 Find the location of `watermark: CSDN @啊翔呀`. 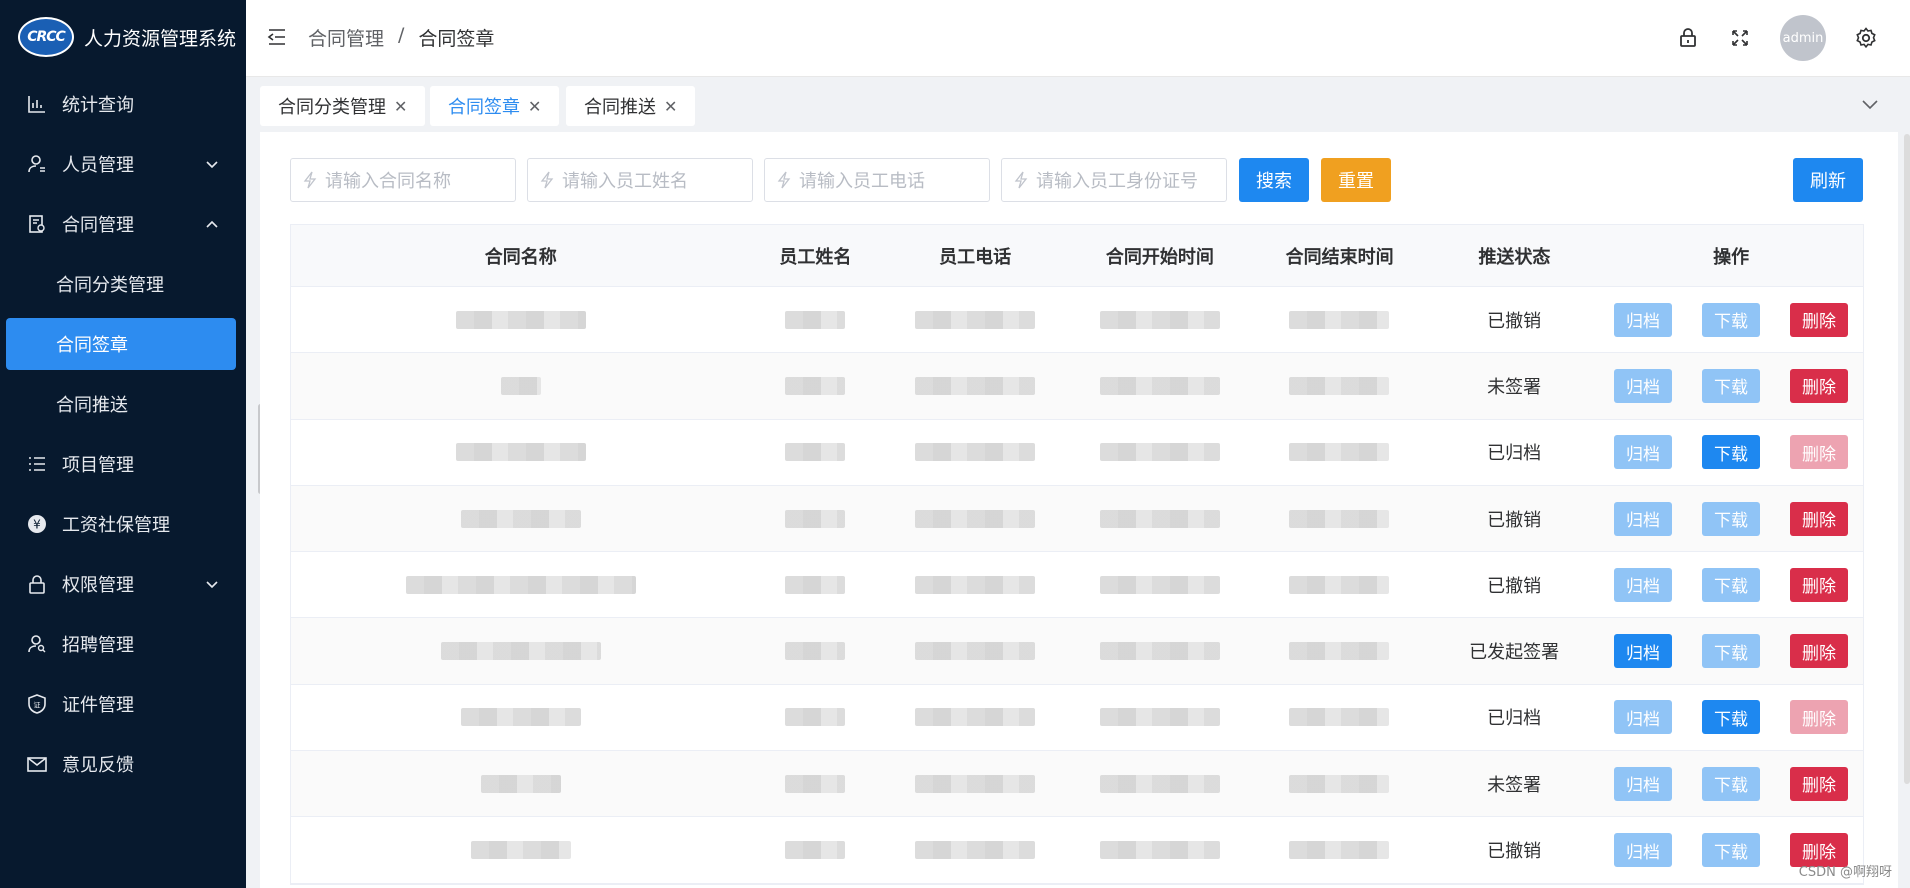

watermark: CSDN @啊翔呀 is located at coordinates (1845, 872).